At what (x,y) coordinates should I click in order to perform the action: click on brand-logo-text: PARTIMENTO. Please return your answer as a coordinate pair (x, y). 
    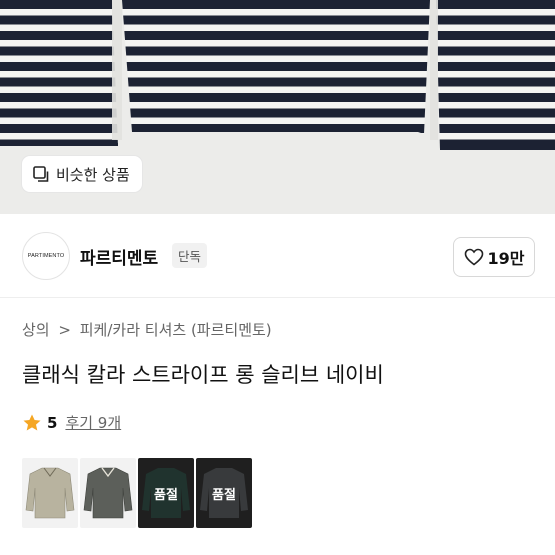
    Looking at the image, I should click on (46, 256).